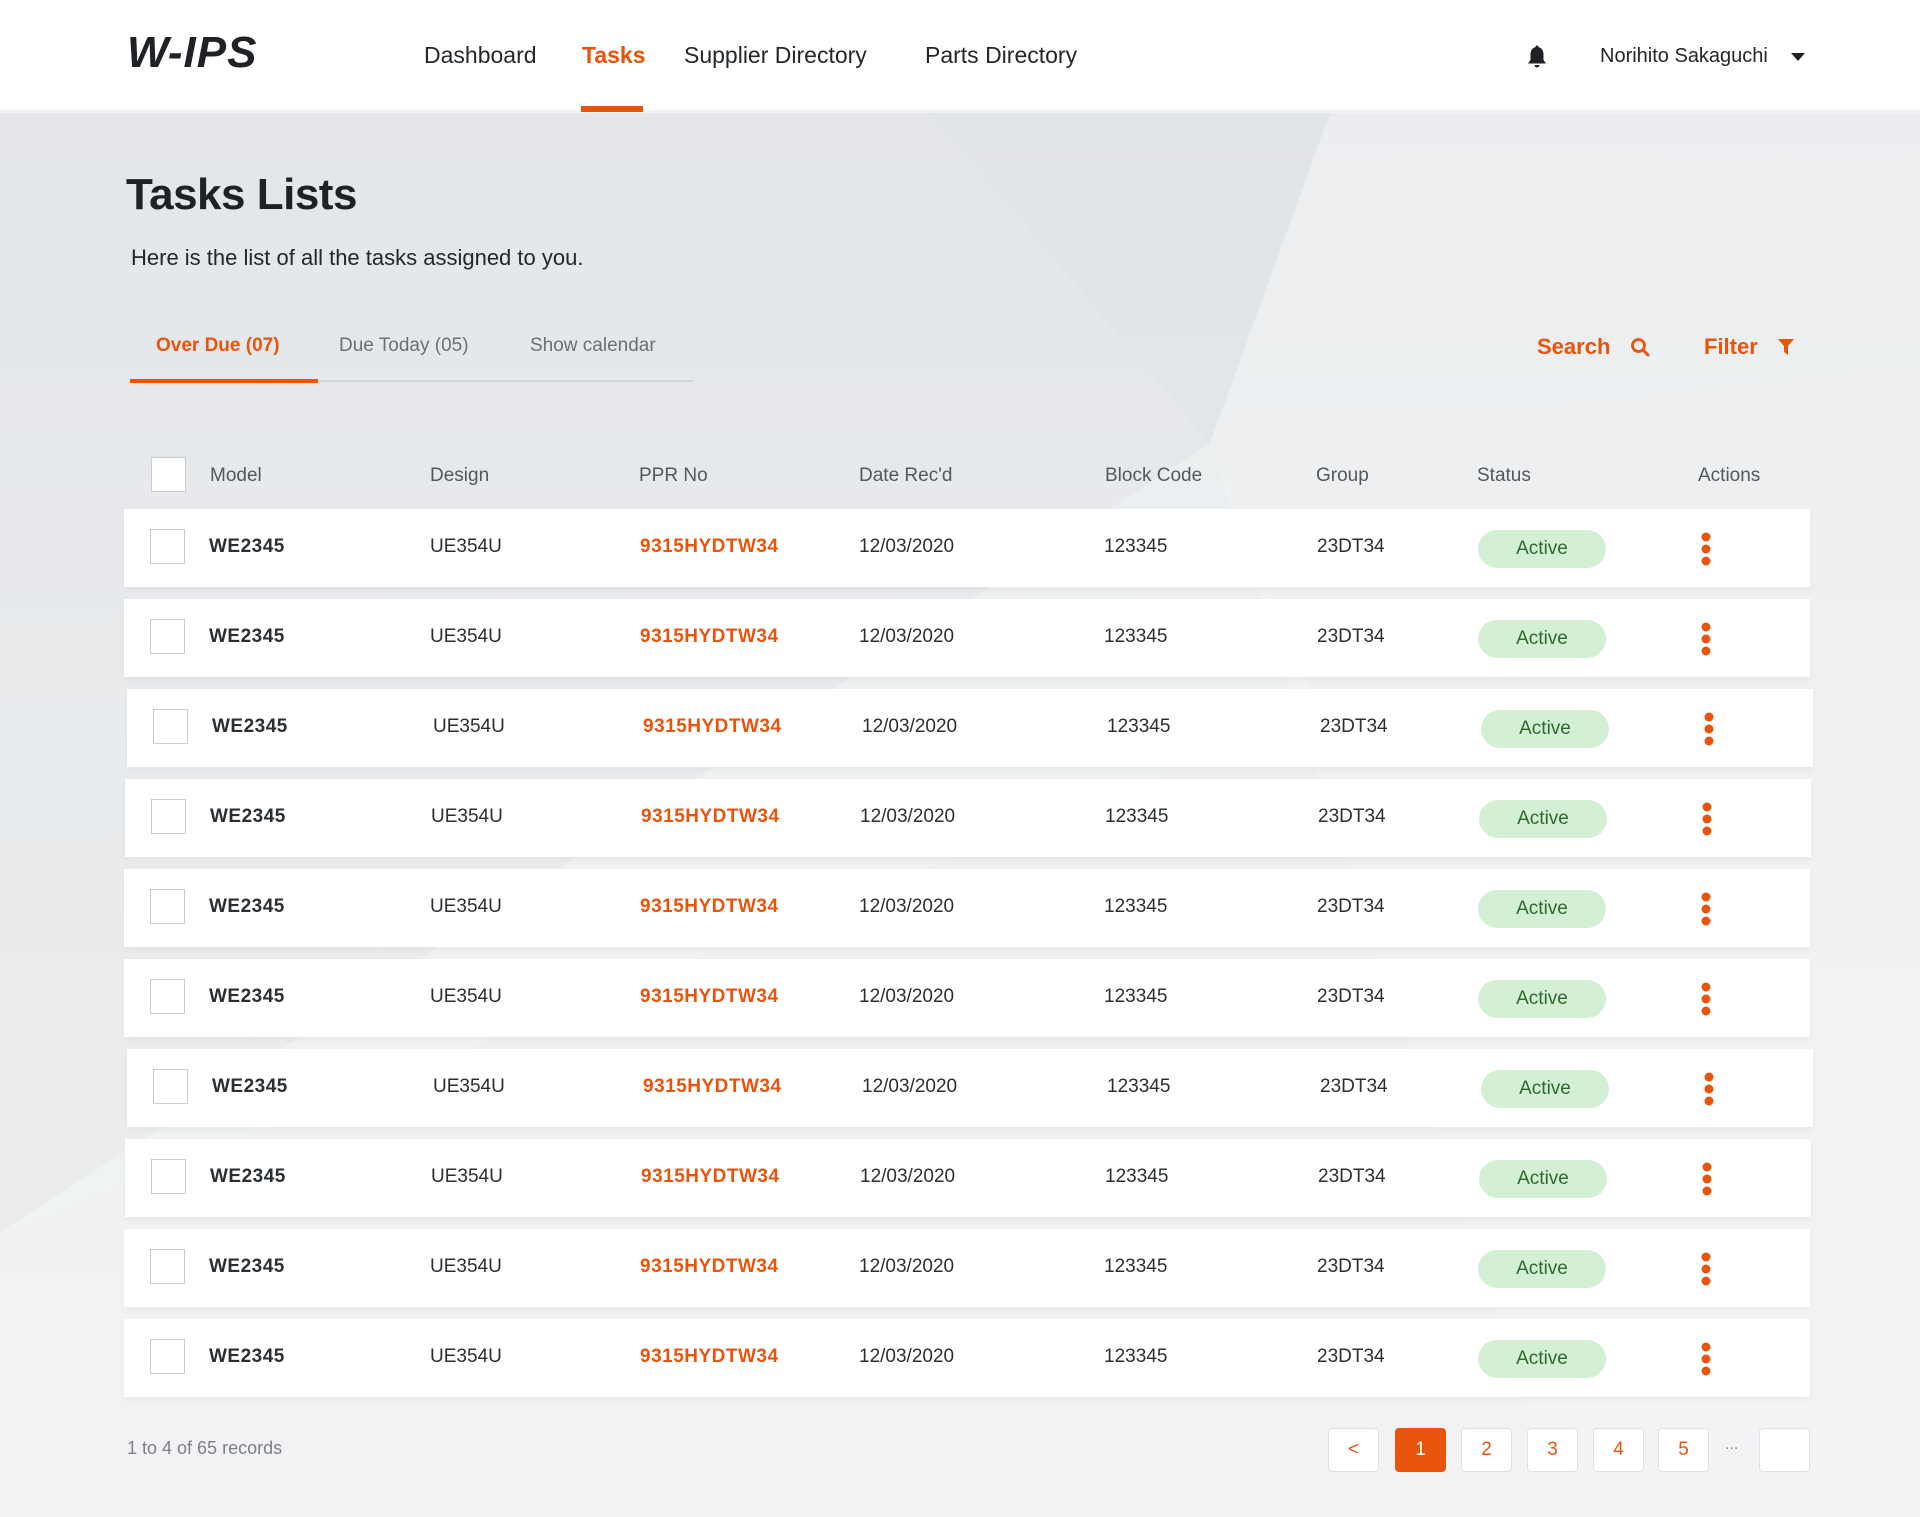 Image resolution: width=1920 pixels, height=1517 pixels. Describe the element at coordinates (224, 381) in the screenshot. I see `active-tab-indicator` at that location.